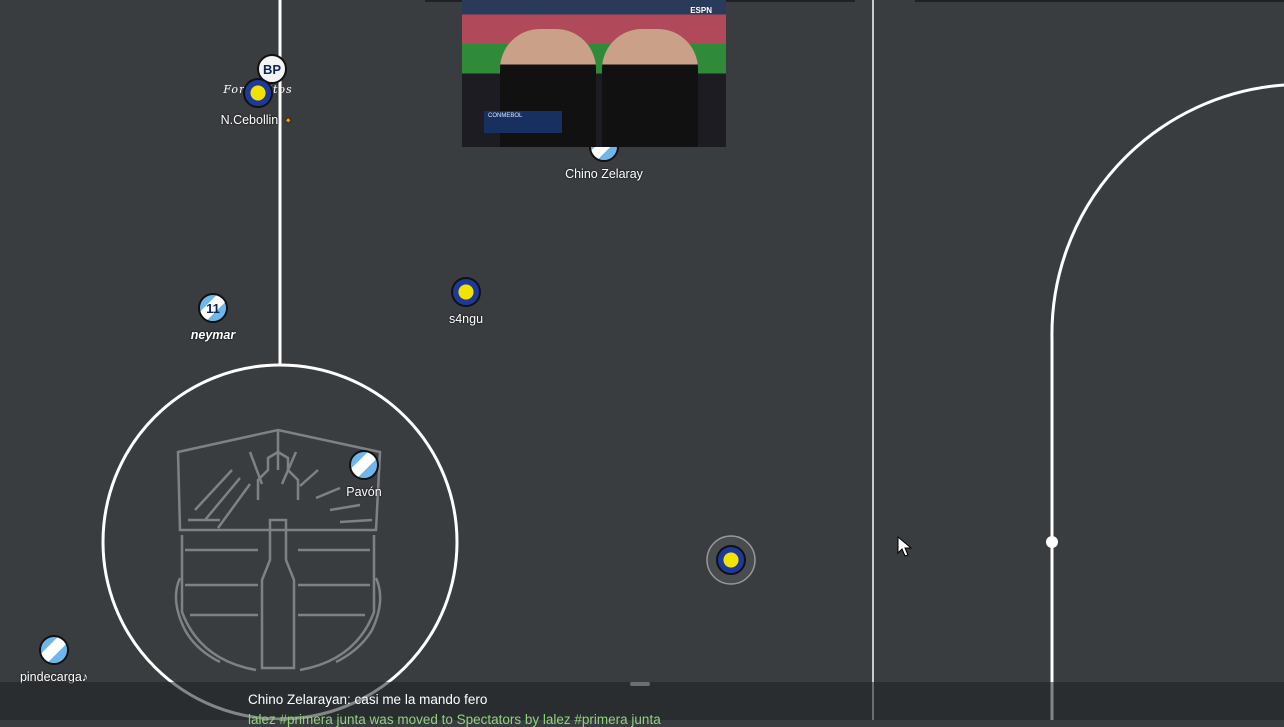 The image size is (1284, 727). Describe the element at coordinates (594, 73) in the screenshot. I see `broadcast-video-overlay: ESPN CONMEBOL` at that location.